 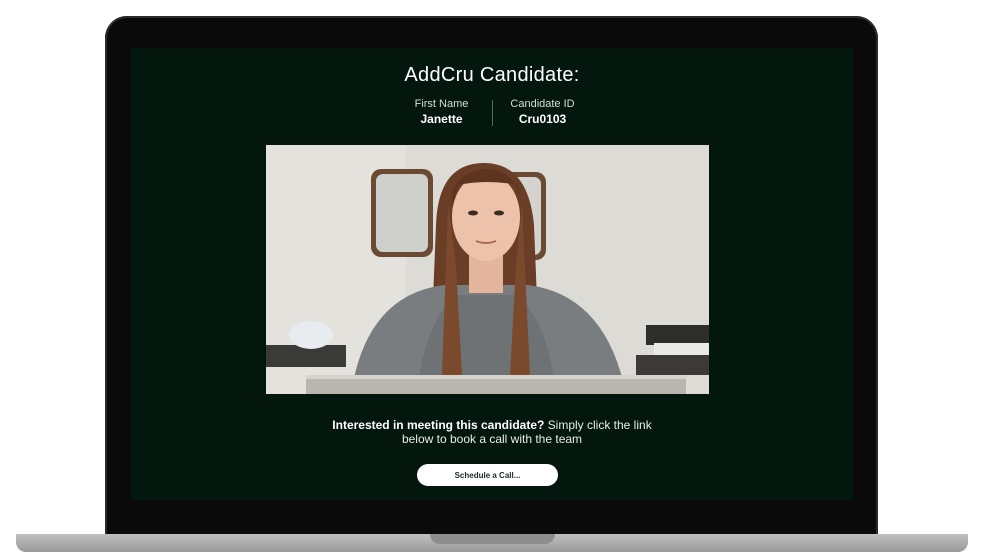 I want to click on first-name-value: Janette, so click(x=441, y=119).